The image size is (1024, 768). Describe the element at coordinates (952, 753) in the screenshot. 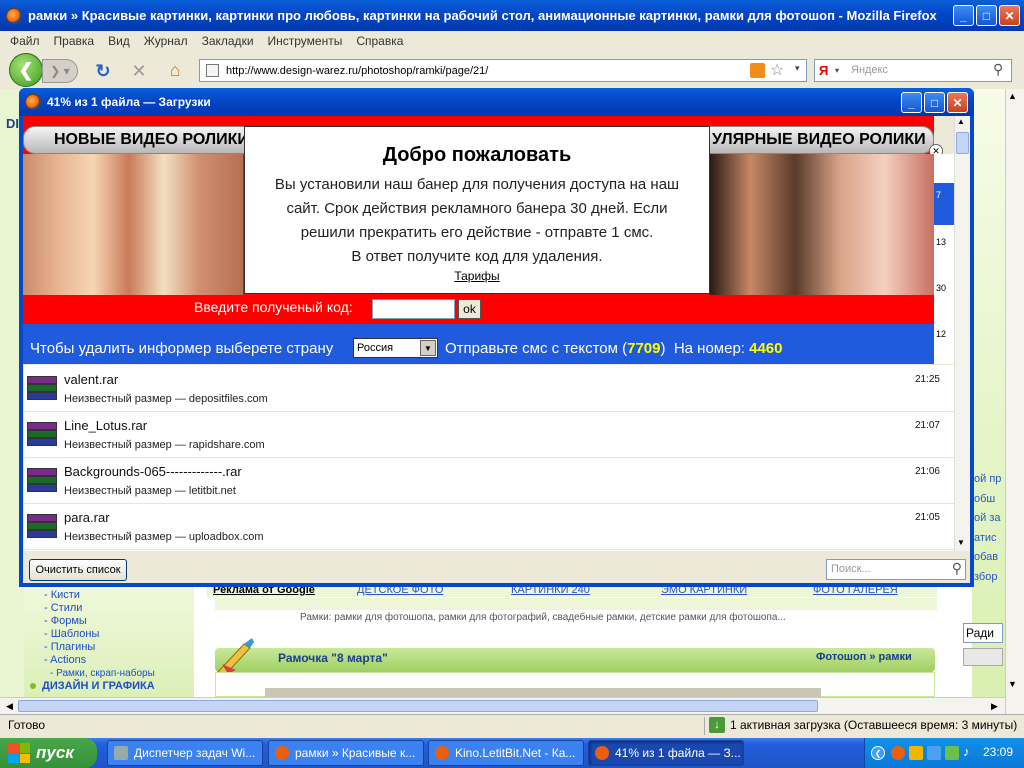

I see `tray-app-icon` at that location.